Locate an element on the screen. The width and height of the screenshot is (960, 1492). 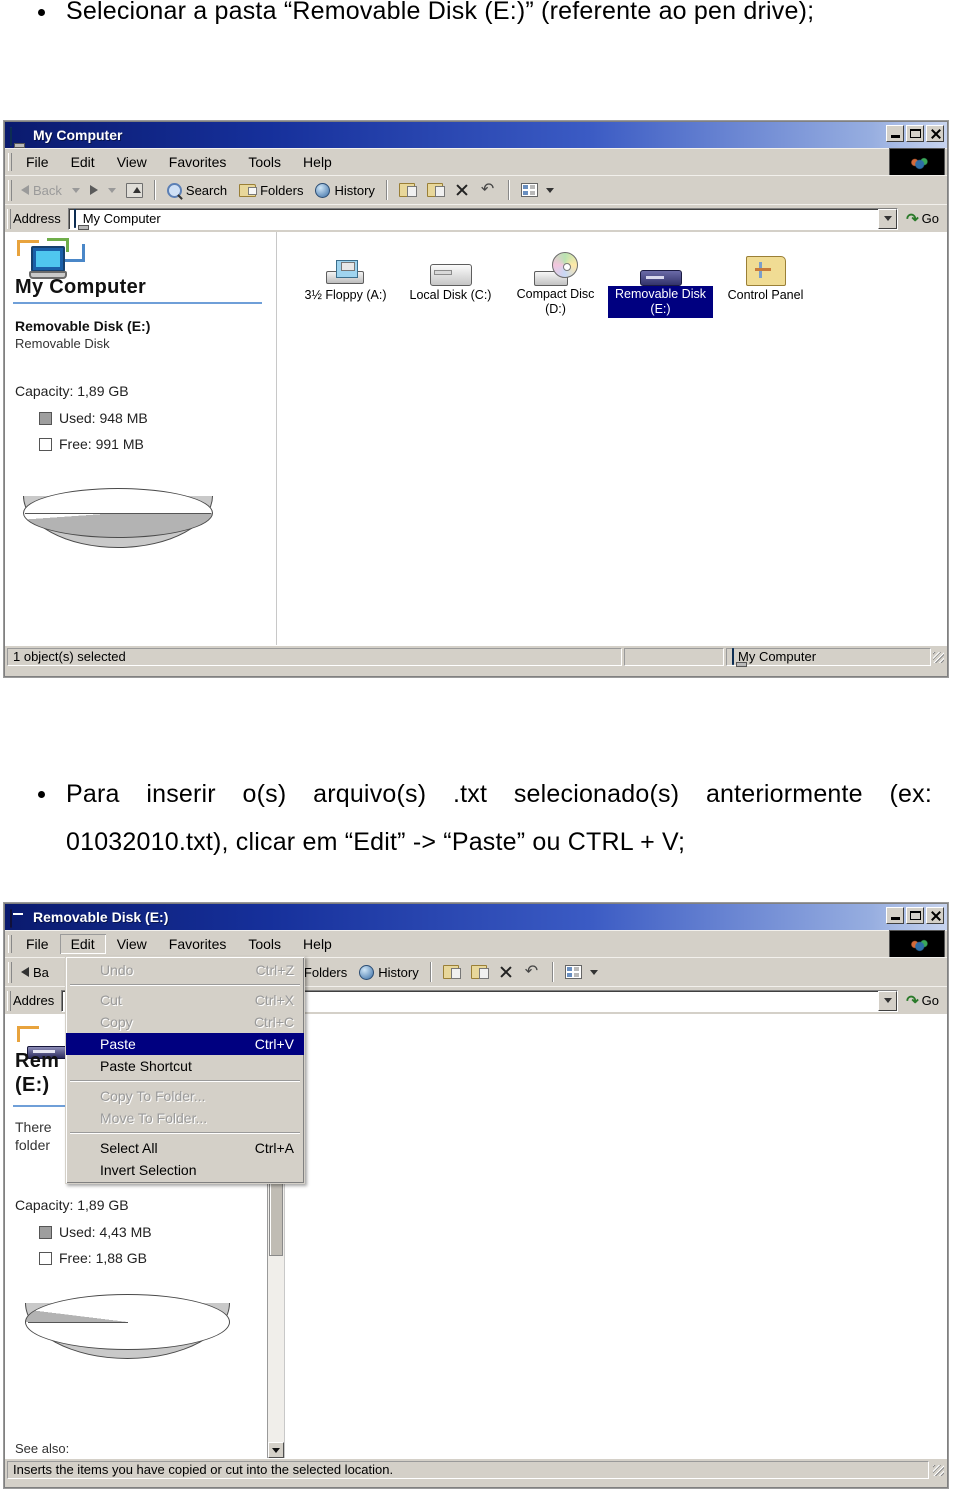
drive-item-removabledisk: Removable Disk (E:) is located at coordinates (660, 281).